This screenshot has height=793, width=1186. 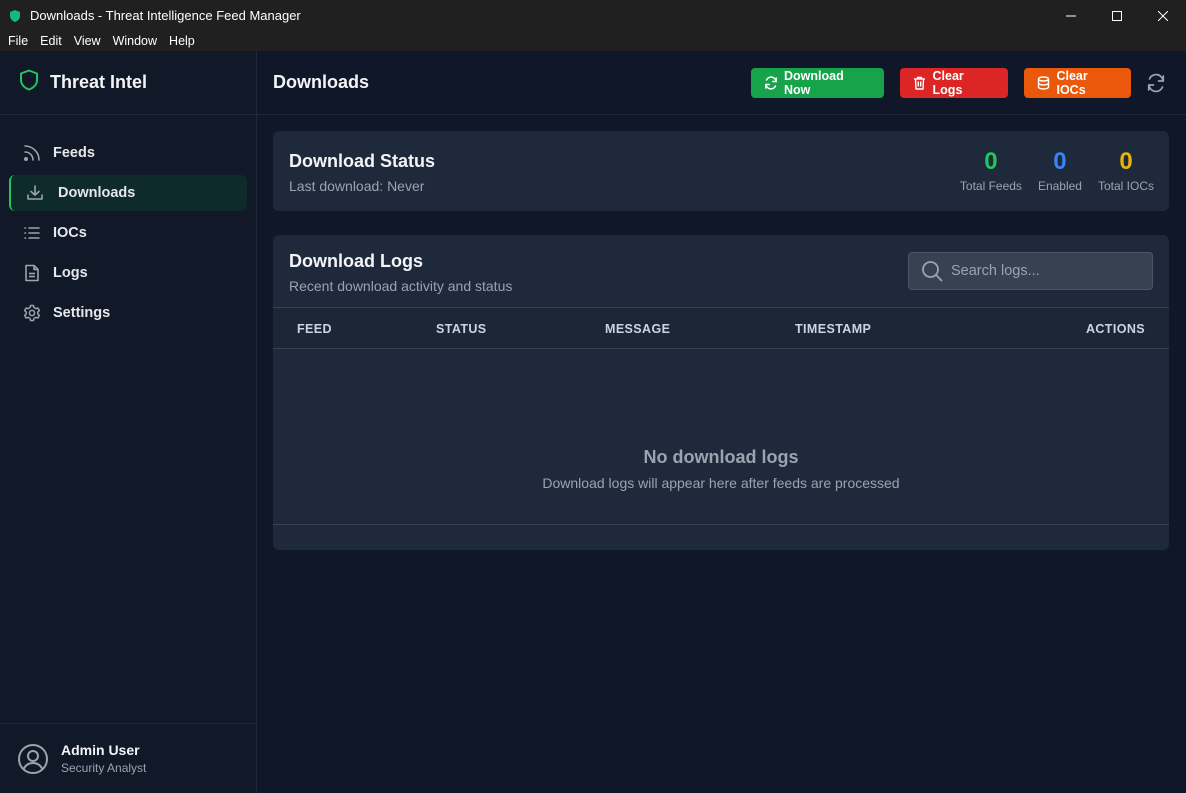 I want to click on stat-label: Total Feeds, so click(x=990, y=186).